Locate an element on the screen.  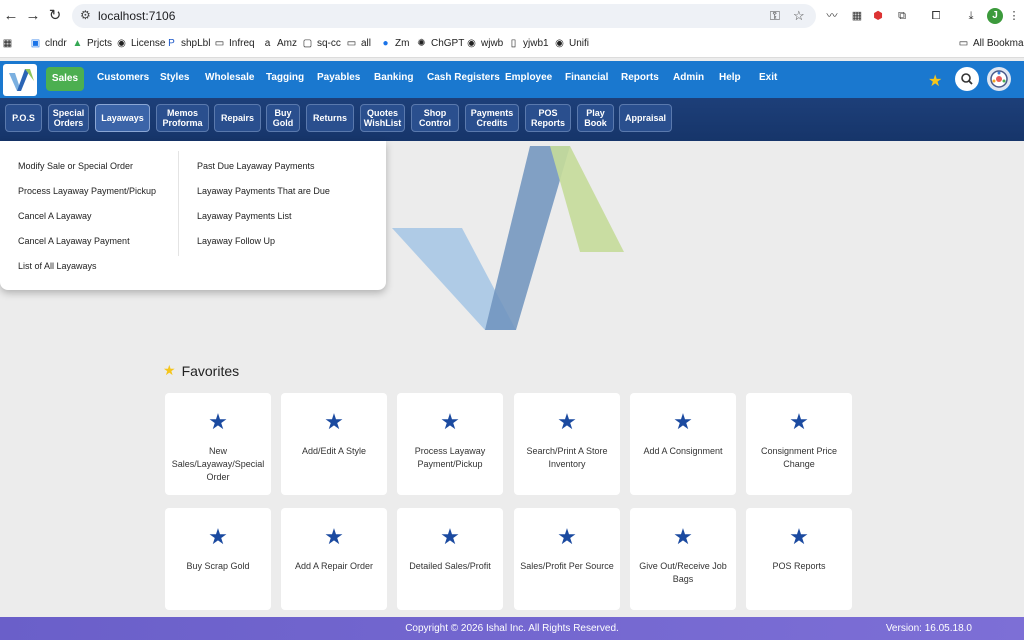
menu-sales: Sales is located at coordinates (65, 79).